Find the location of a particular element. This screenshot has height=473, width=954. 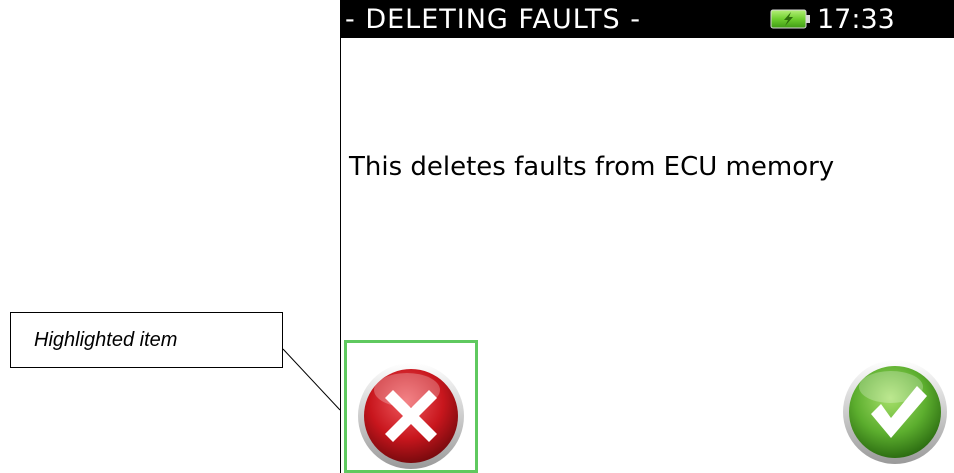

clock: 17:33 is located at coordinates (856, 19).